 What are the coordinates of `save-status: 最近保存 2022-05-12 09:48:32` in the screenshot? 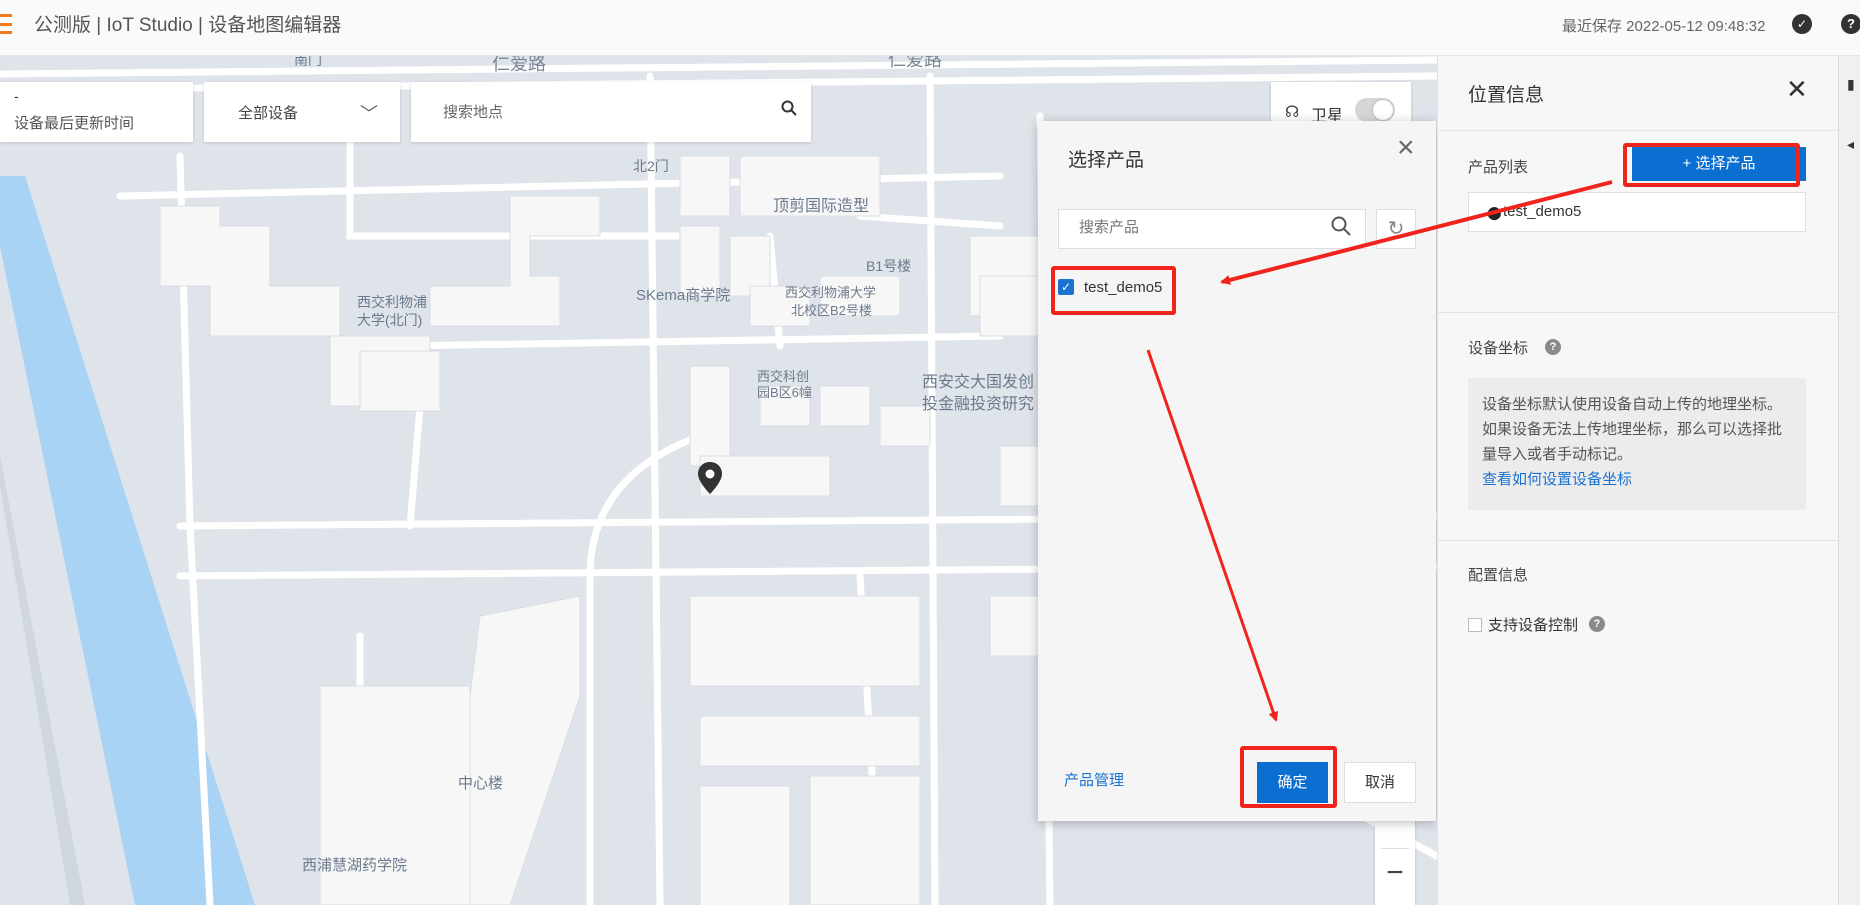 It's located at (1664, 26).